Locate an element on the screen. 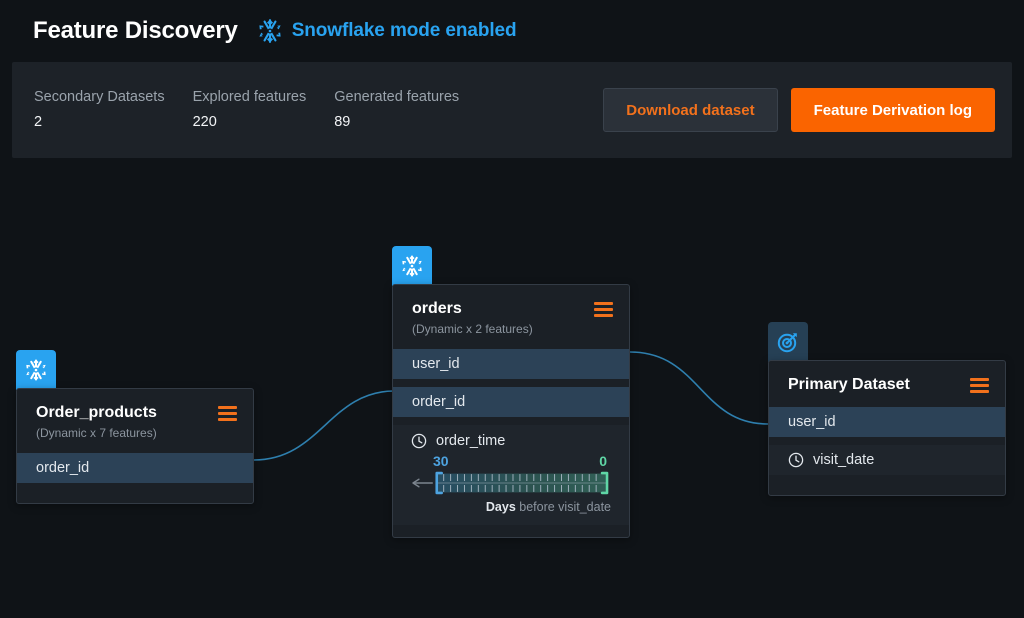 The width and height of the screenshot is (1024, 618). time-slider is located at coordinates (511, 483).